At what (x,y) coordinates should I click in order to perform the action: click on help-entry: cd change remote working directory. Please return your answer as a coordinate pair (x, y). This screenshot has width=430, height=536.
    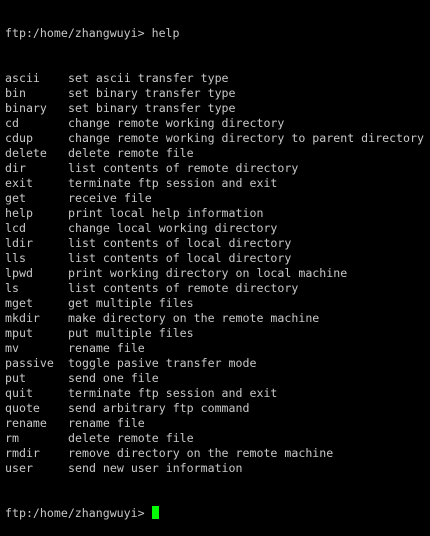
    Looking at the image, I should click on (214, 123).